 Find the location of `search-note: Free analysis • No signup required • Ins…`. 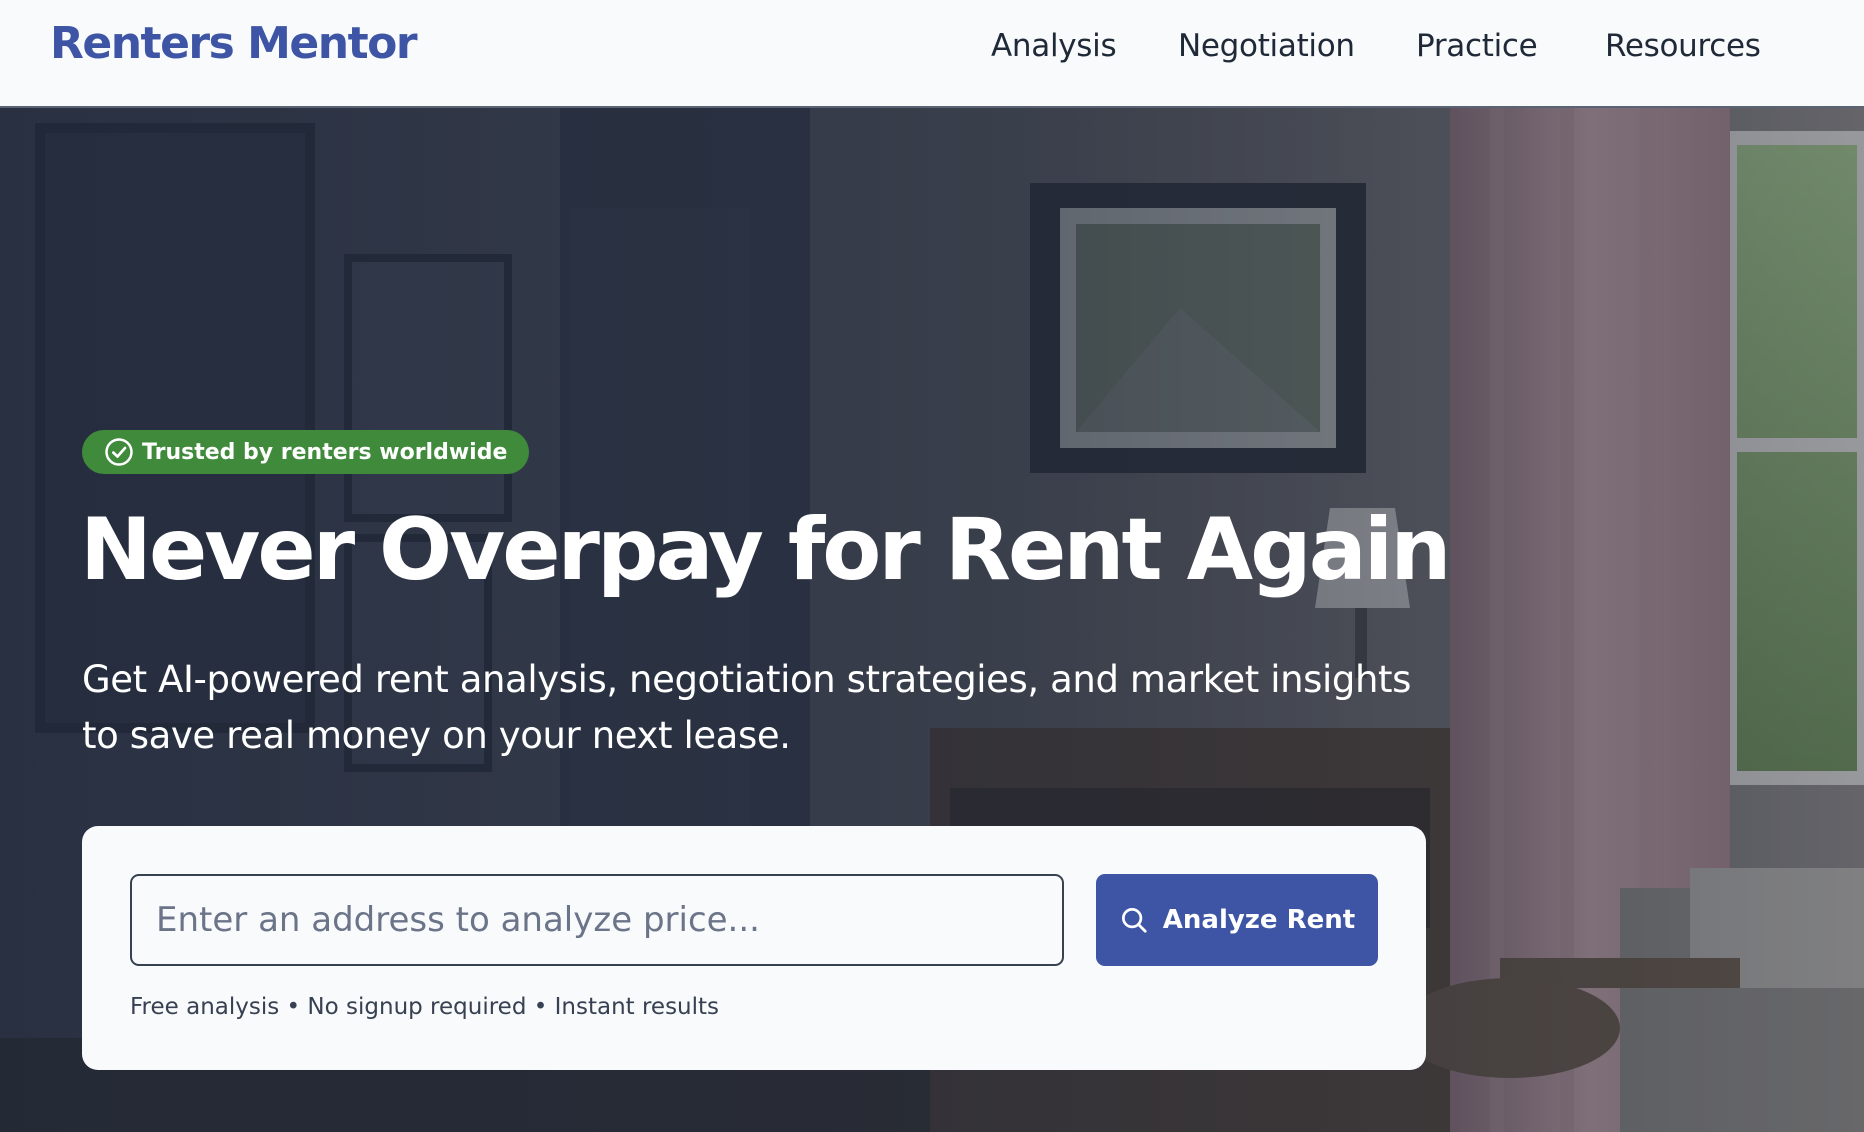

search-note: Free analysis • No signup required • Ins… is located at coordinates (425, 1007).